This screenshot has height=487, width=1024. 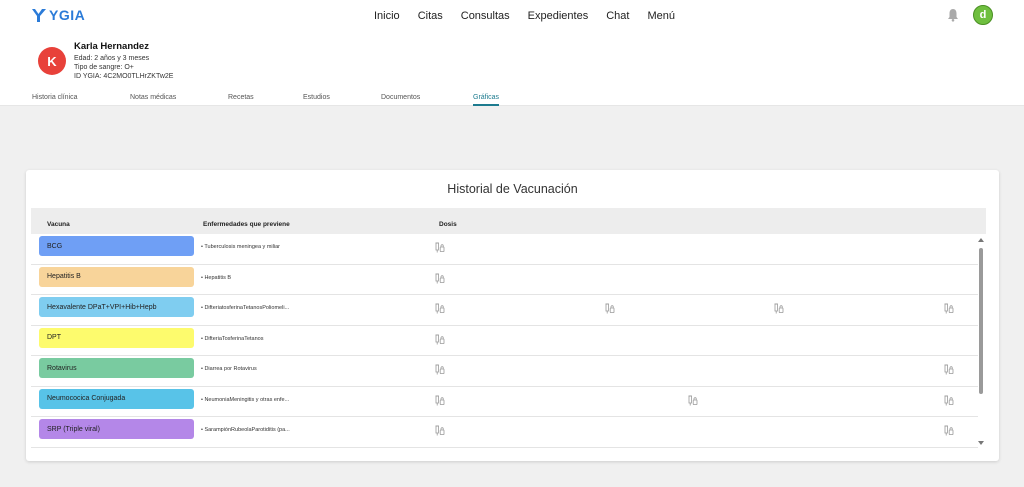 I want to click on nav-item-consultas: Consultas, so click(x=485, y=16).